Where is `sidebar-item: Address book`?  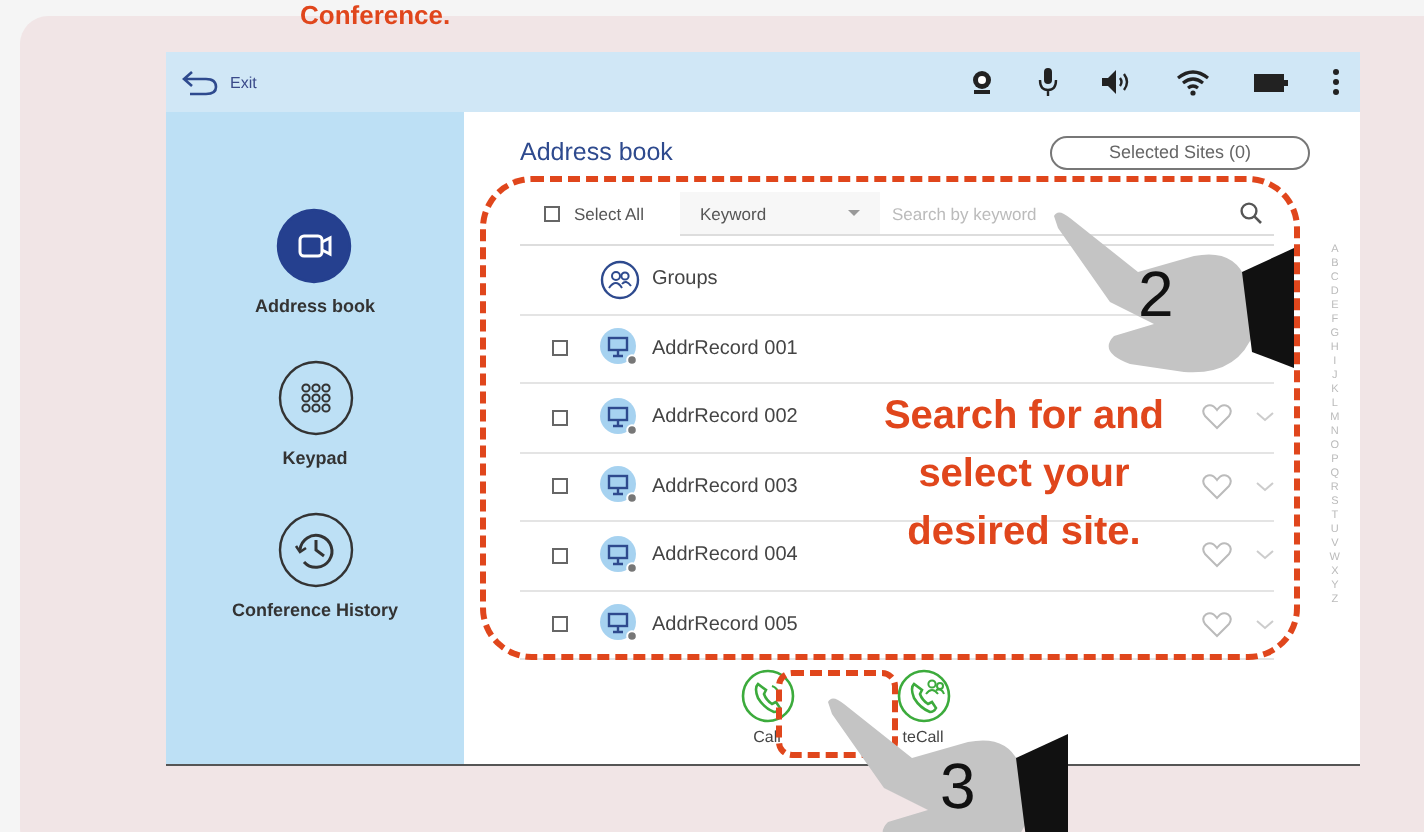
sidebar-item: Address book is located at coordinates (314, 262).